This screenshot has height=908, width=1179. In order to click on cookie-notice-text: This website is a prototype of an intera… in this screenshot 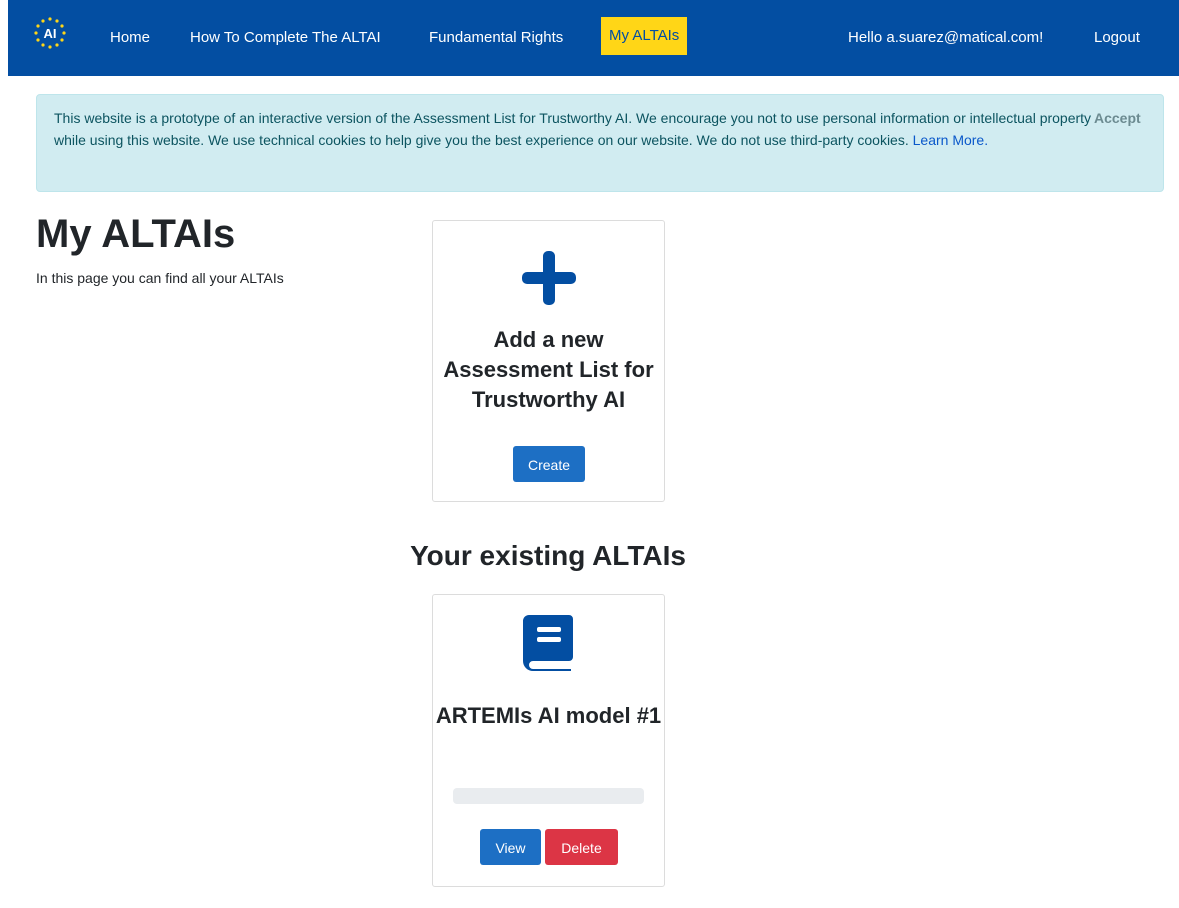, I will do `click(574, 129)`.